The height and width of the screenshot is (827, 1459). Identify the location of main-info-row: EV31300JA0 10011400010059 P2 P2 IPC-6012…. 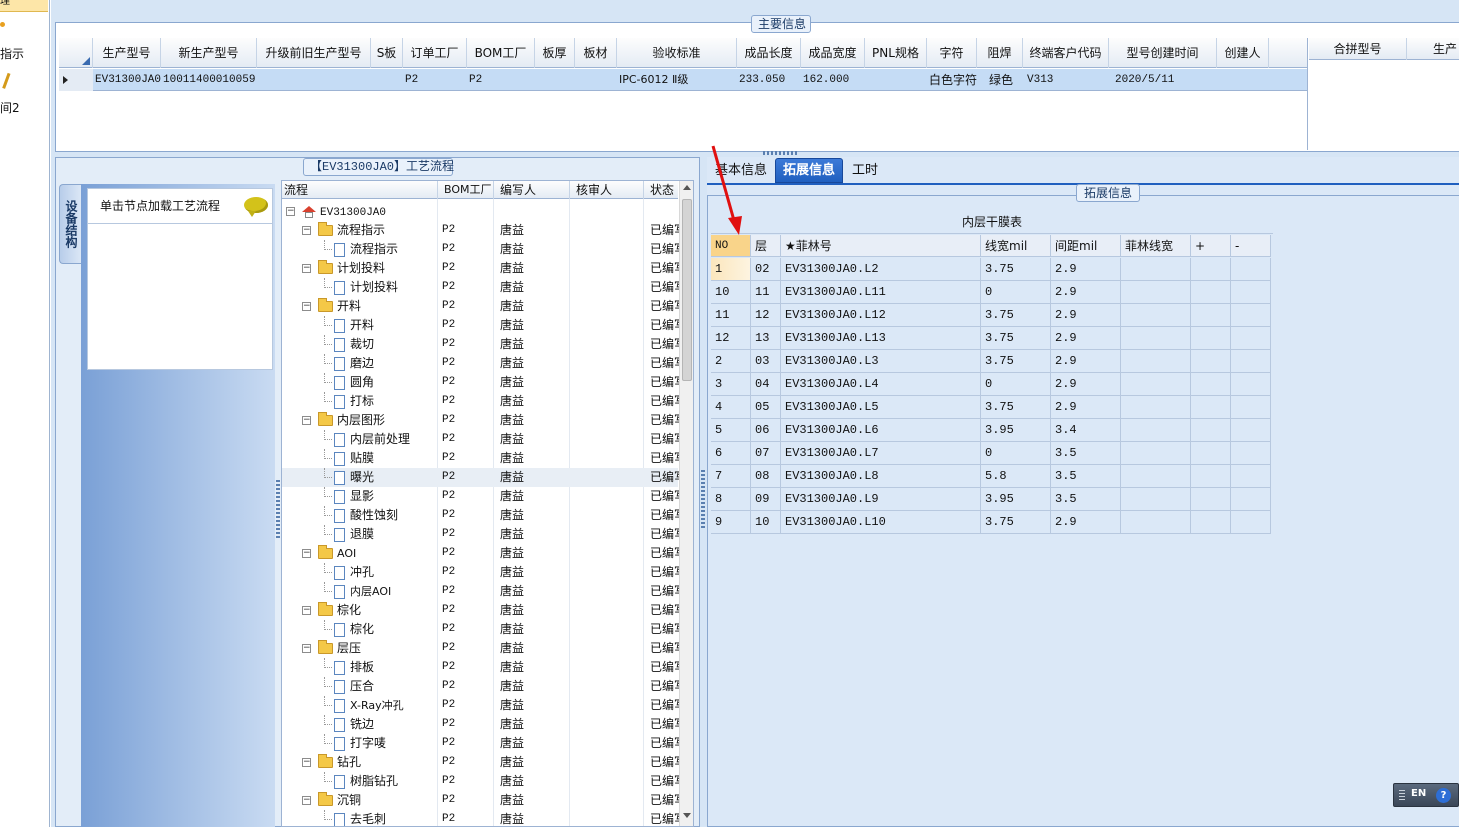
(683, 80).